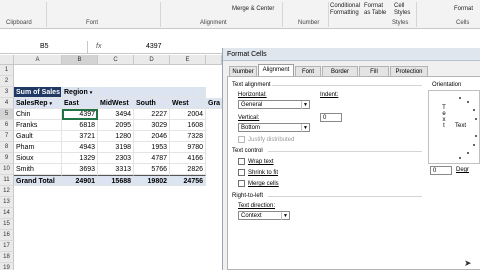 The height and width of the screenshot is (270, 480). Describe the element at coordinates (188, 125) in the screenshot. I see `table-cell: 1608` at that location.